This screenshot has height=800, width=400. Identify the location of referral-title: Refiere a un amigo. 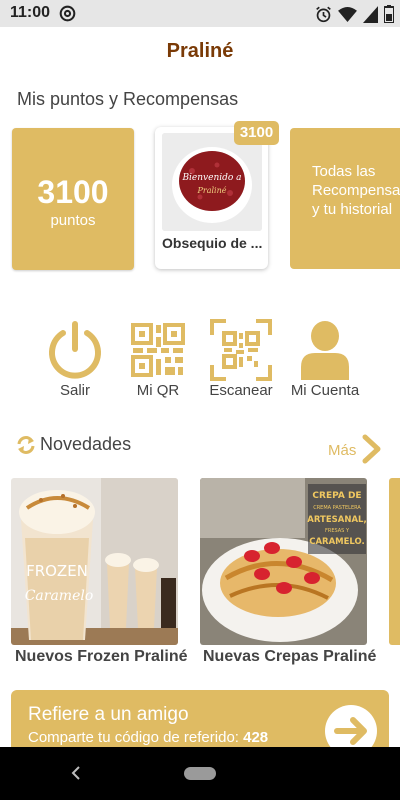
(108, 714).